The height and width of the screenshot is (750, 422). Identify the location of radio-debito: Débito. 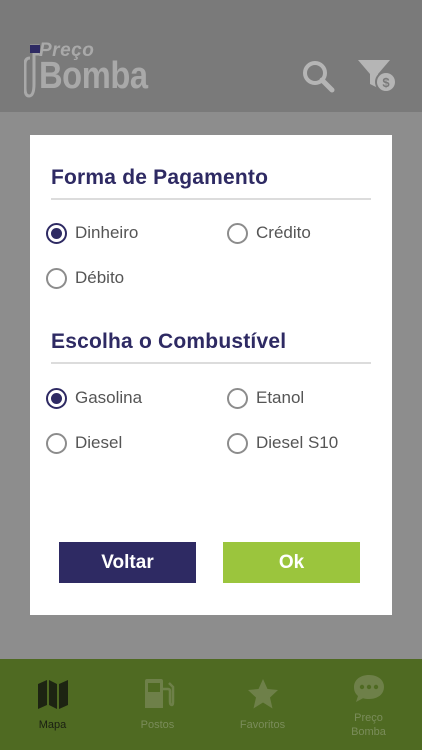
(85, 278).